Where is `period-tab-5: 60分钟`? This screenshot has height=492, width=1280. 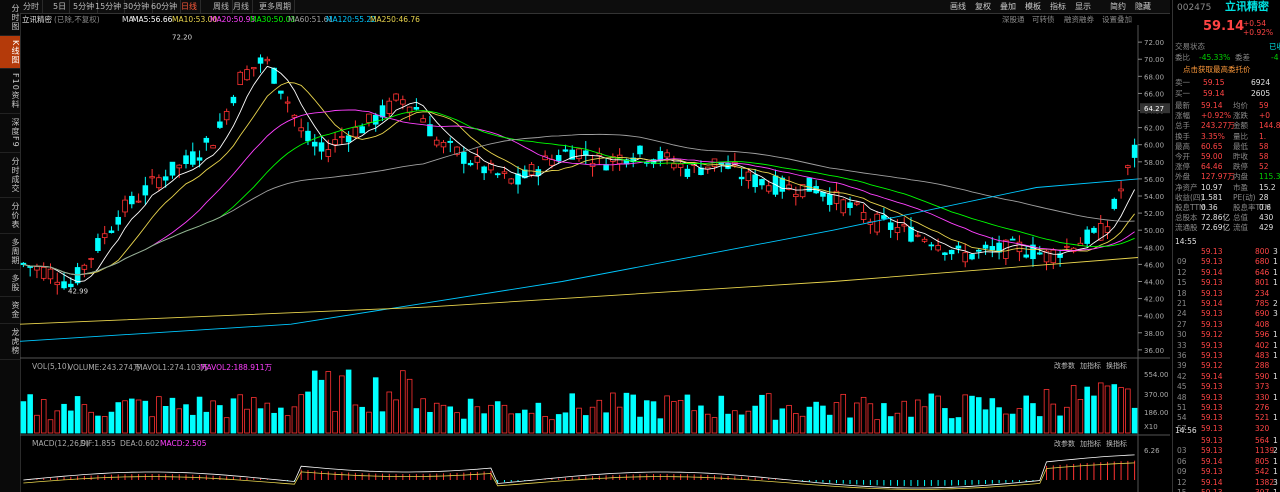
period-tab-5: 60分钟 is located at coordinates (165, 6).